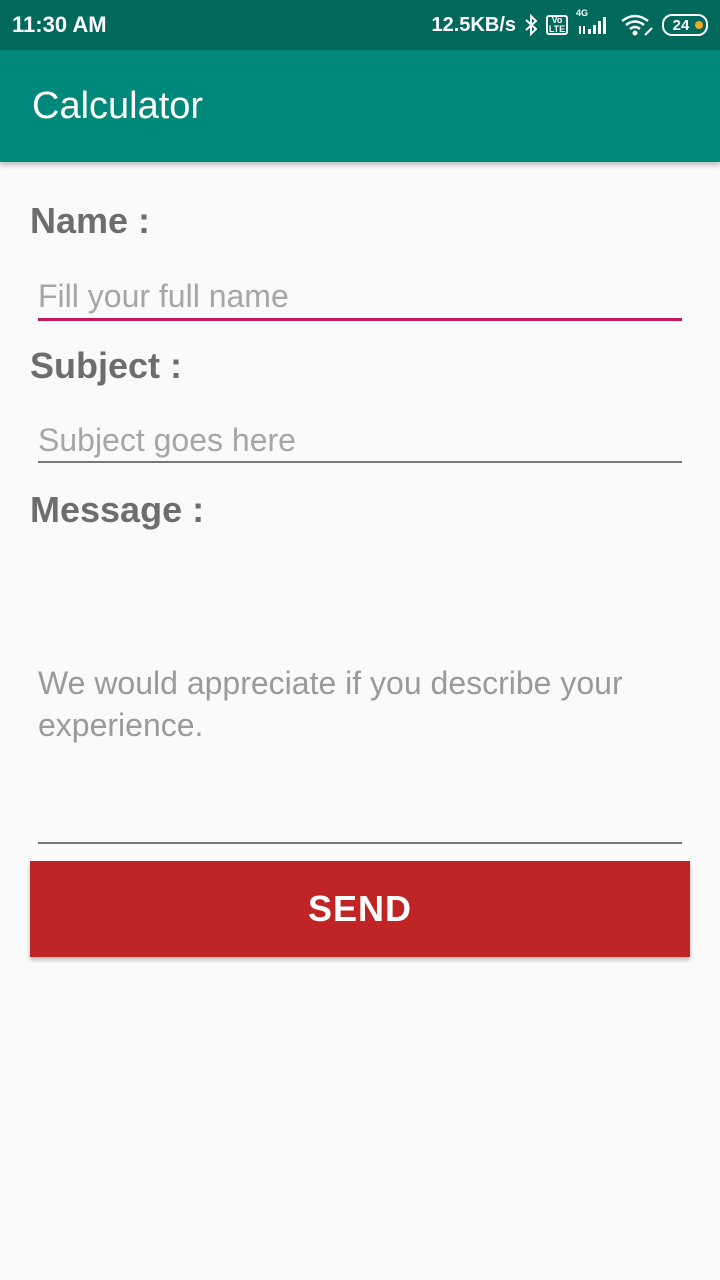  I want to click on message-label: Message :, so click(117, 509).